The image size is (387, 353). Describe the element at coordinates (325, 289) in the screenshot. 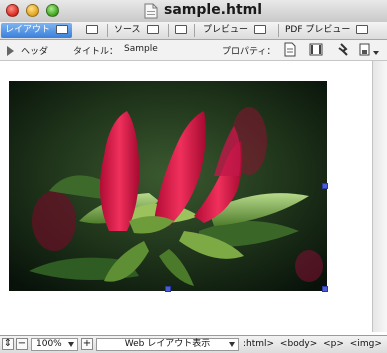

I see `resize-handle-bottom-right` at that location.